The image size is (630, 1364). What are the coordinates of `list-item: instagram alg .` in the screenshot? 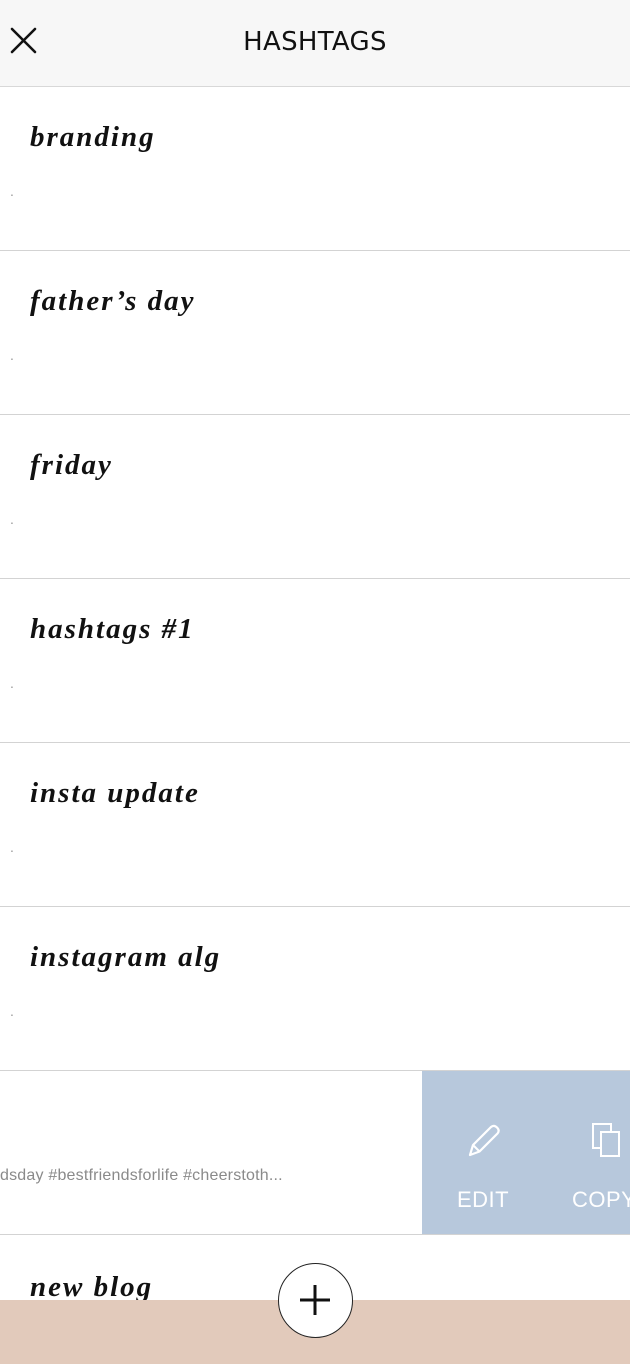 It's located at (315, 989).